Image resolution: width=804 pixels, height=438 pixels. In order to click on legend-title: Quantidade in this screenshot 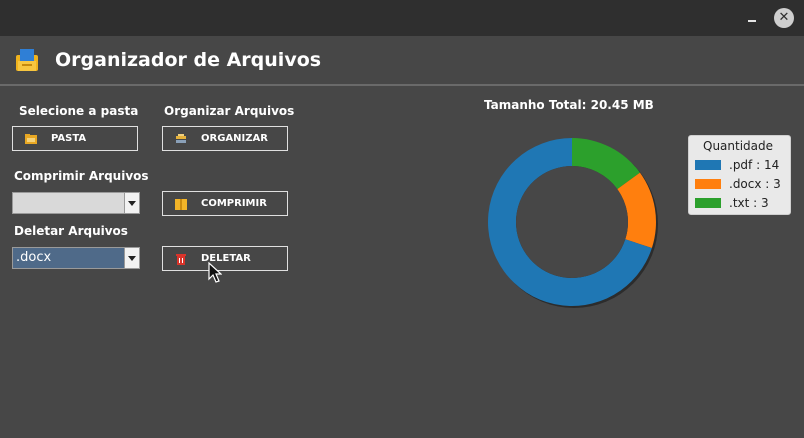, I will do `click(738, 146)`.